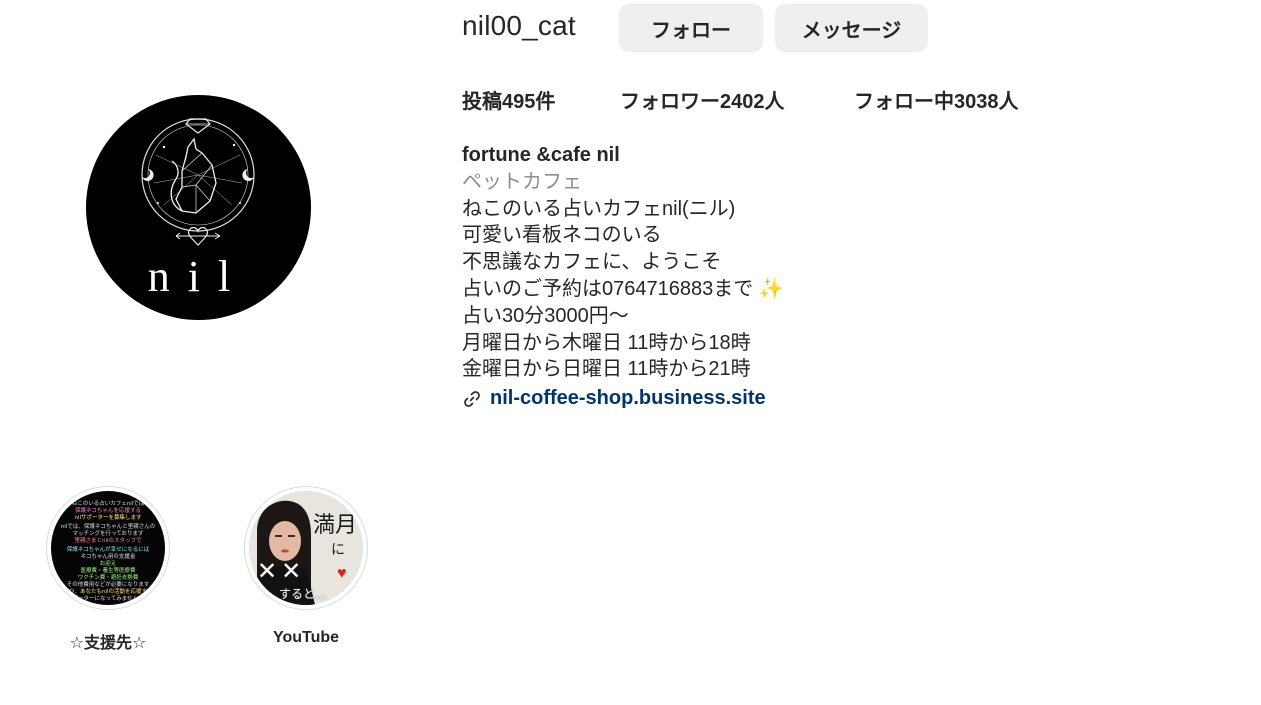 The image size is (1261, 705). Describe the element at coordinates (541, 155) in the screenshot. I see `bio-name: fortune &cafe nil` at that location.